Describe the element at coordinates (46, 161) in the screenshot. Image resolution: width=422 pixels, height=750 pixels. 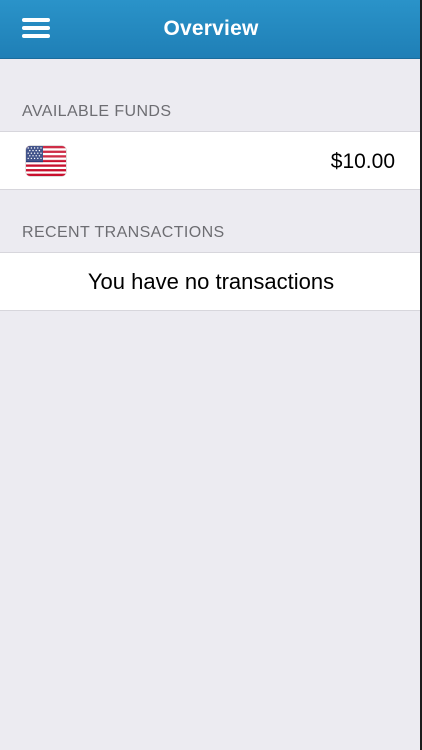
I see `us-flag-icon` at that location.